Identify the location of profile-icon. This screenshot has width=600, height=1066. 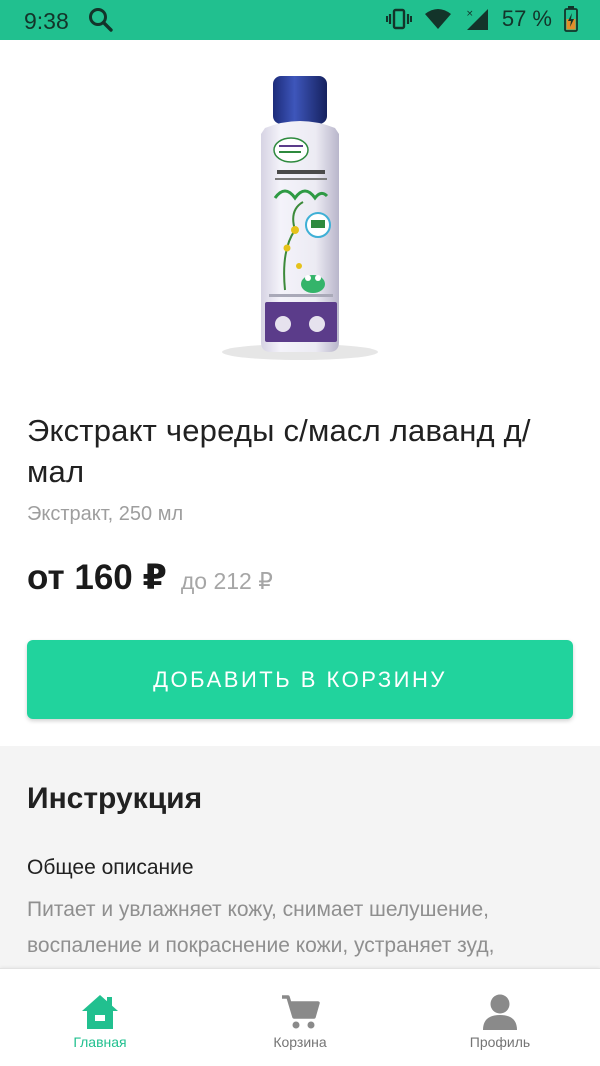
(500, 1012).